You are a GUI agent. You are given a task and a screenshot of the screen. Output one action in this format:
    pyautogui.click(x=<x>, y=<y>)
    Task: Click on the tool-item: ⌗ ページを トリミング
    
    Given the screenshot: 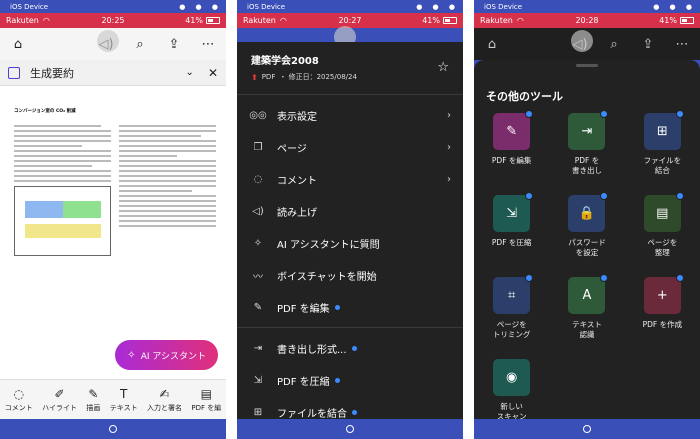 What is the action you would take?
    pyautogui.click(x=511, y=311)
    